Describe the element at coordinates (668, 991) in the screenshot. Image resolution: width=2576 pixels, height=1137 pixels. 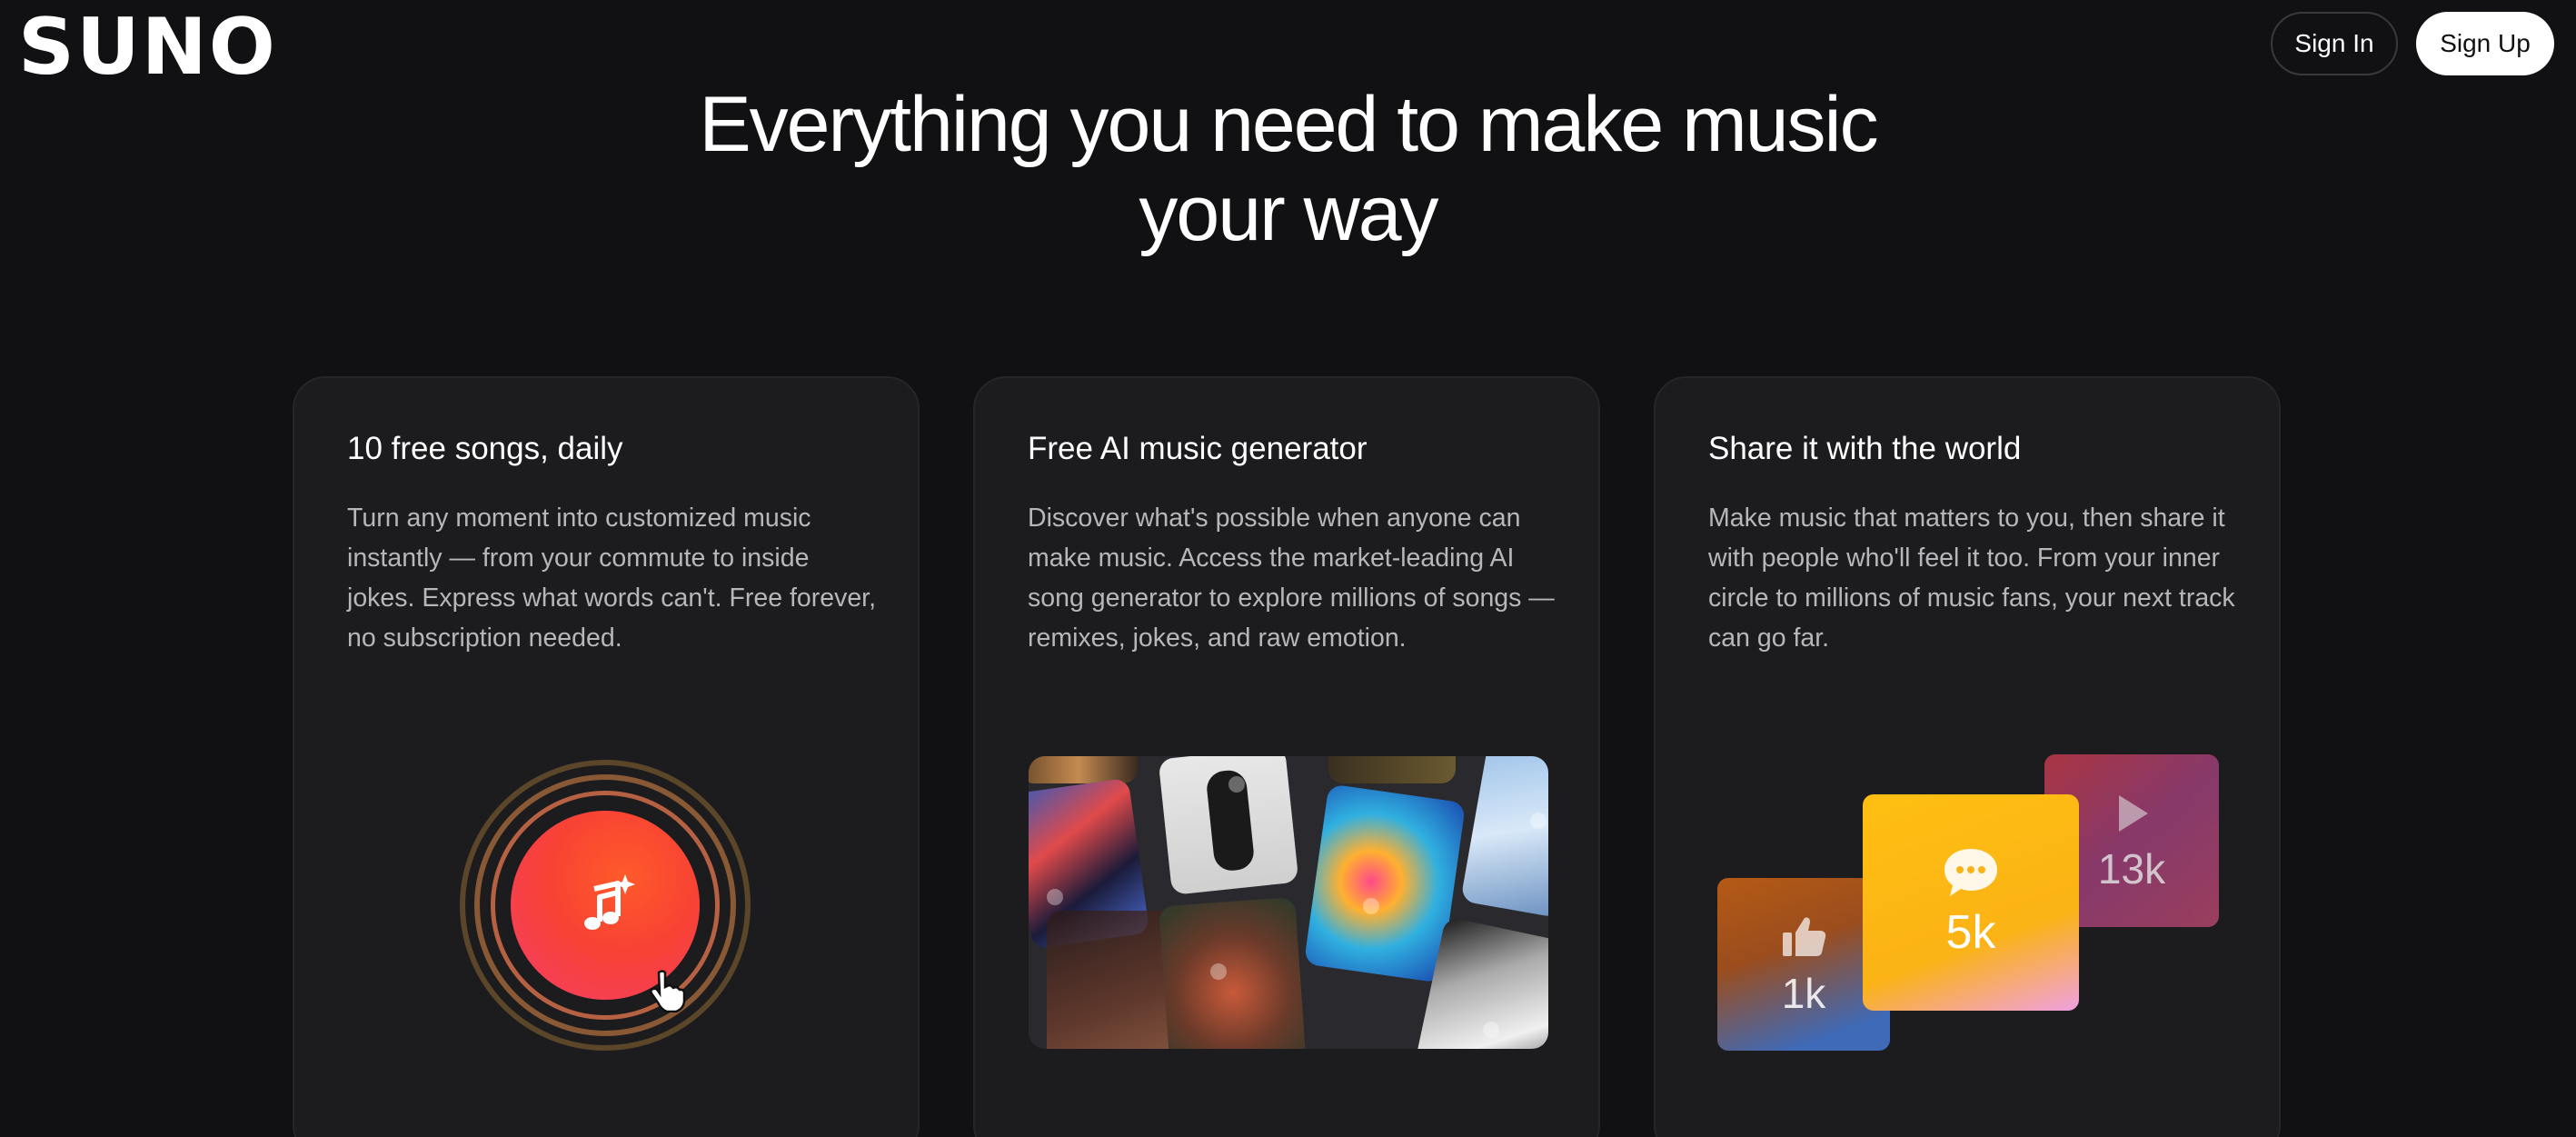
I see `hand-pointer-icon` at that location.